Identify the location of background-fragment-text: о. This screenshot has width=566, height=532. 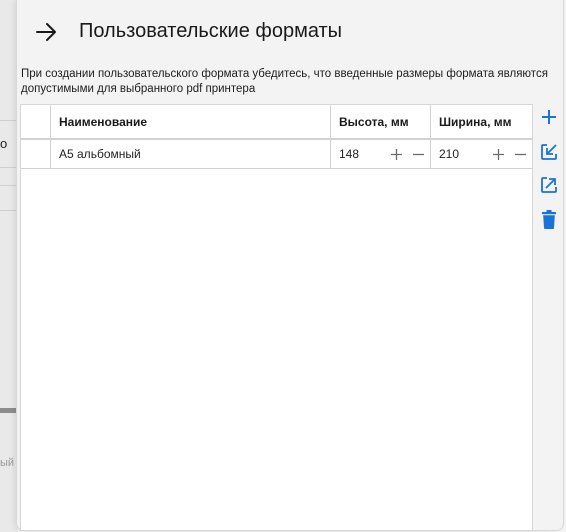
(4, 143).